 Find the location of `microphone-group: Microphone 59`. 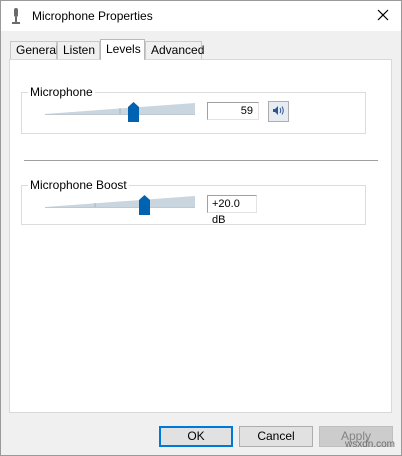

microphone-group: Microphone 59 is located at coordinates (193, 109).